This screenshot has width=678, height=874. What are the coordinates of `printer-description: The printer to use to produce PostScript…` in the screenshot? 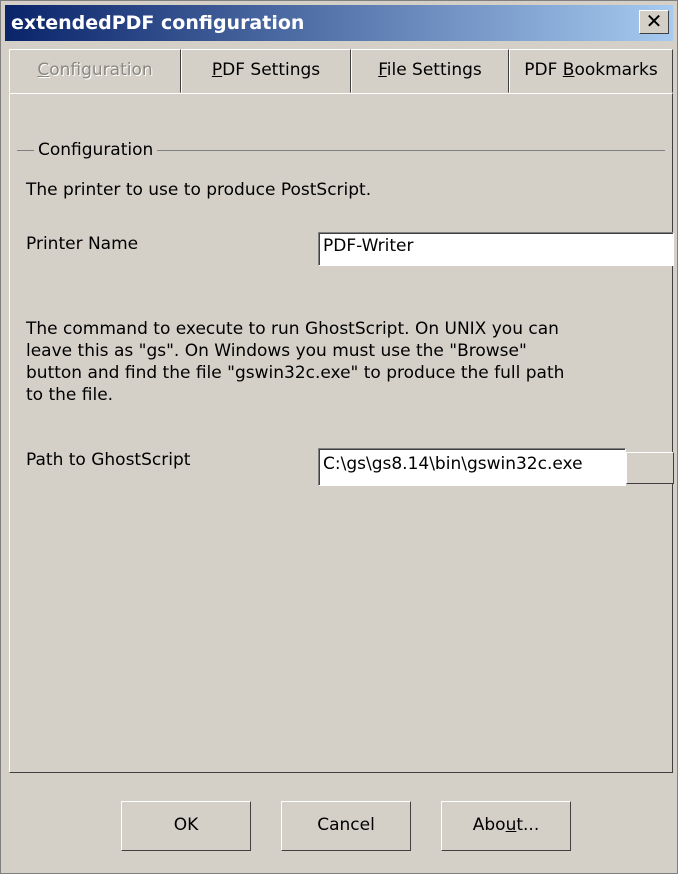 It's located at (199, 190).